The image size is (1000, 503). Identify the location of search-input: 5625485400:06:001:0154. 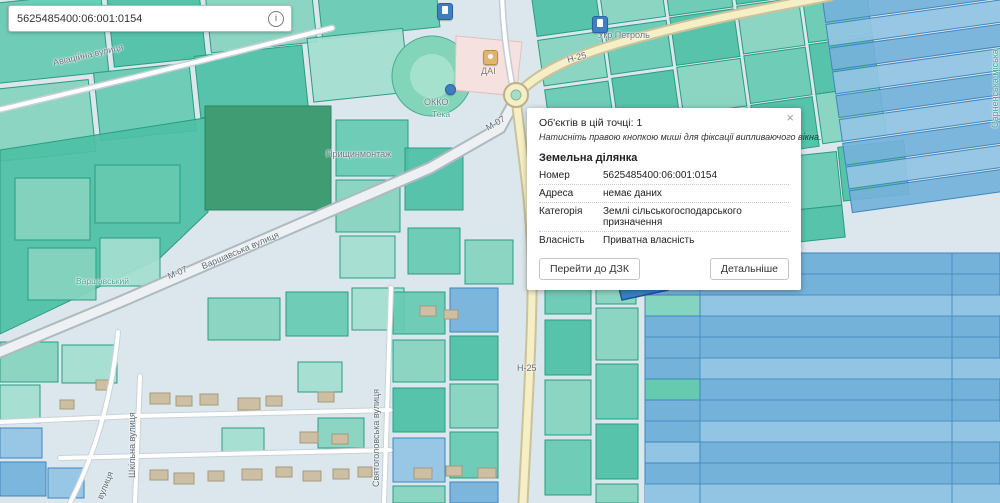
(138, 19).